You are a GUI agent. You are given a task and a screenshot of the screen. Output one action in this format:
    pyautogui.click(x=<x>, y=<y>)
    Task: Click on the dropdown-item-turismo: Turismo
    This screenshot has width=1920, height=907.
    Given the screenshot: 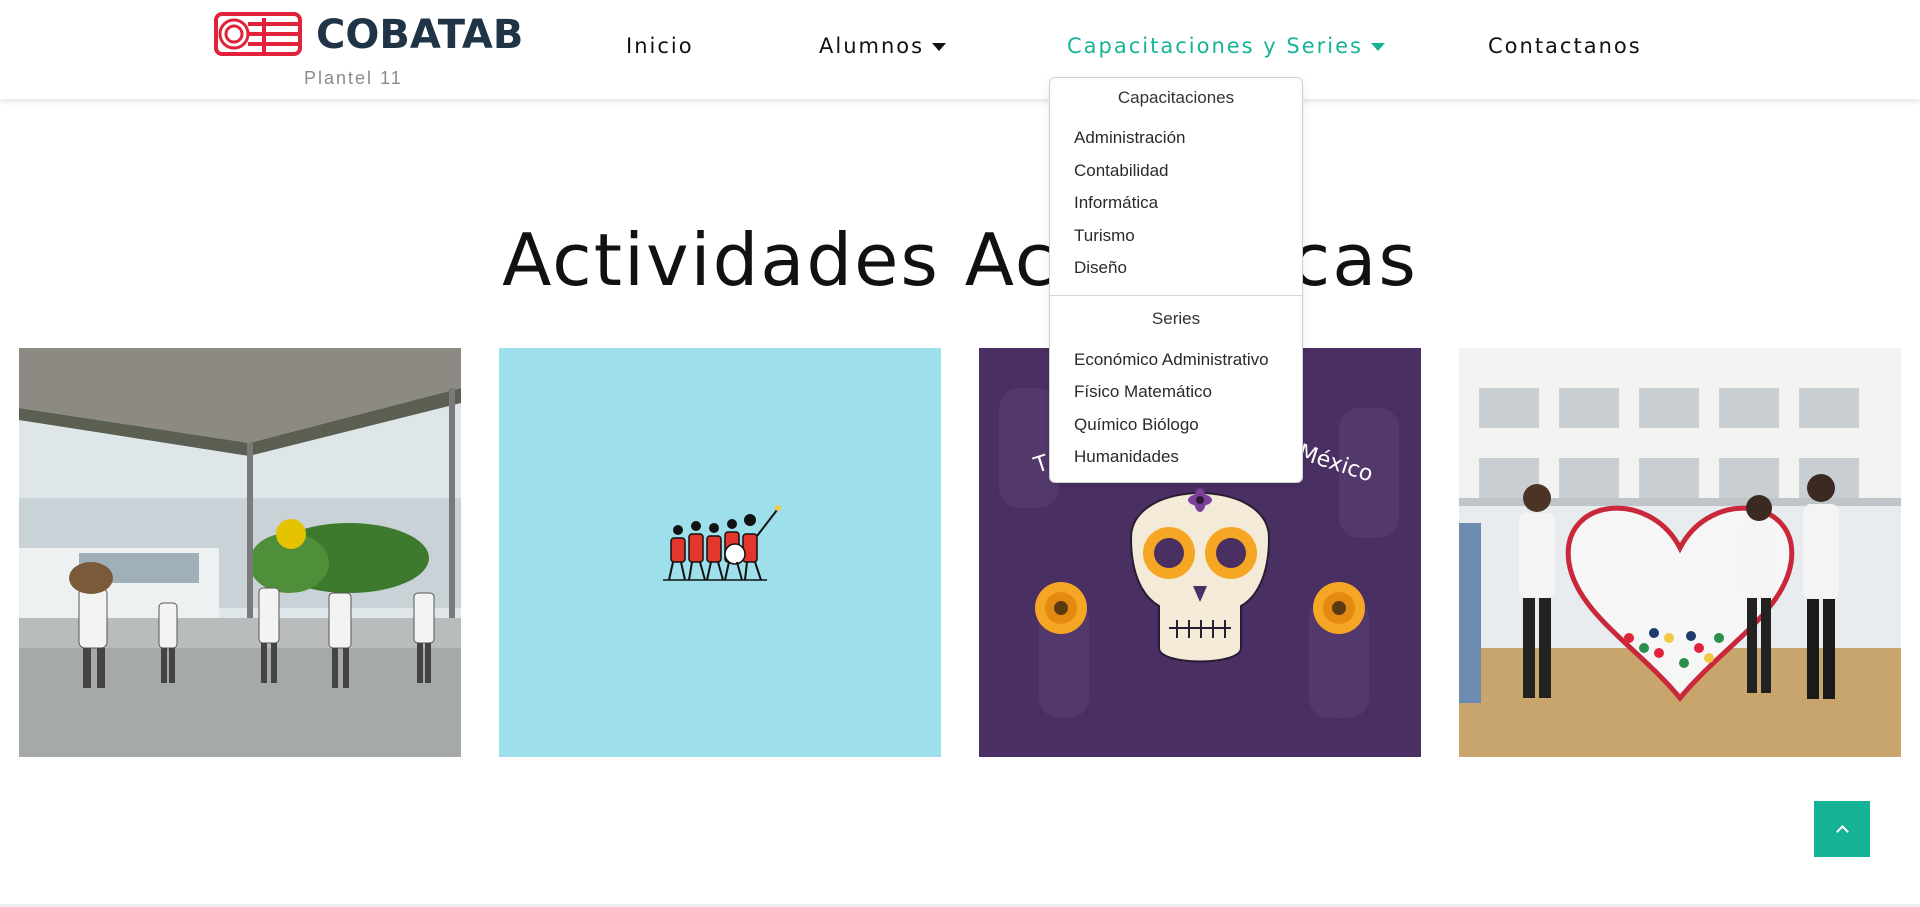 What is the action you would take?
    pyautogui.click(x=1104, y=236)
    